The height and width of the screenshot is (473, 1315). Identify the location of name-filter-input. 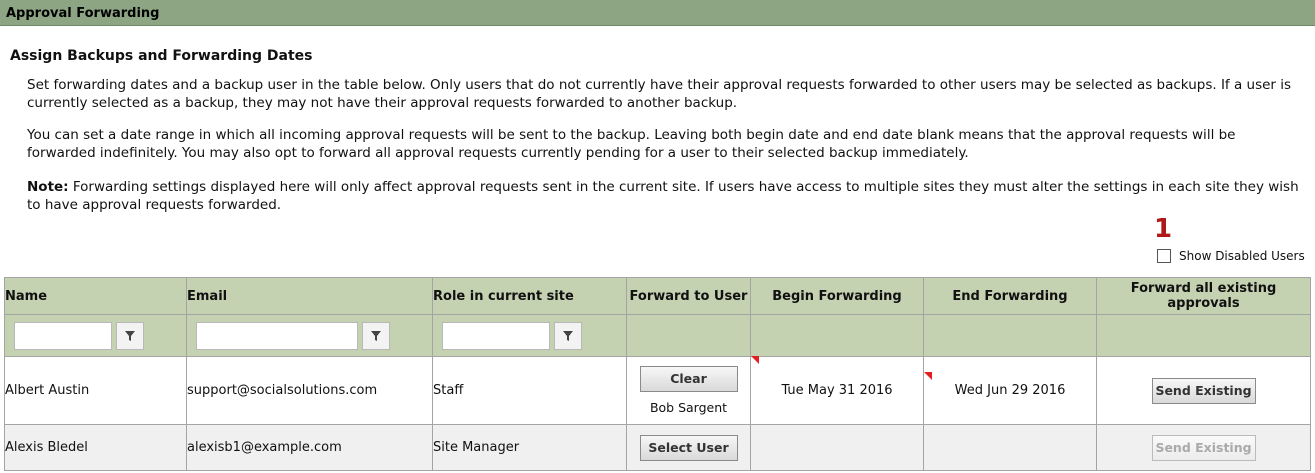
(63, 335).